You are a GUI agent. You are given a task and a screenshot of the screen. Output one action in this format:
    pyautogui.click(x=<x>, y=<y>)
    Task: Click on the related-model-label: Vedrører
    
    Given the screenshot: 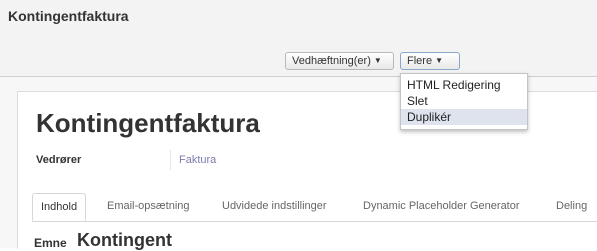 What is the action you would take?
    pyautogui.click(x=59, y=160)
    